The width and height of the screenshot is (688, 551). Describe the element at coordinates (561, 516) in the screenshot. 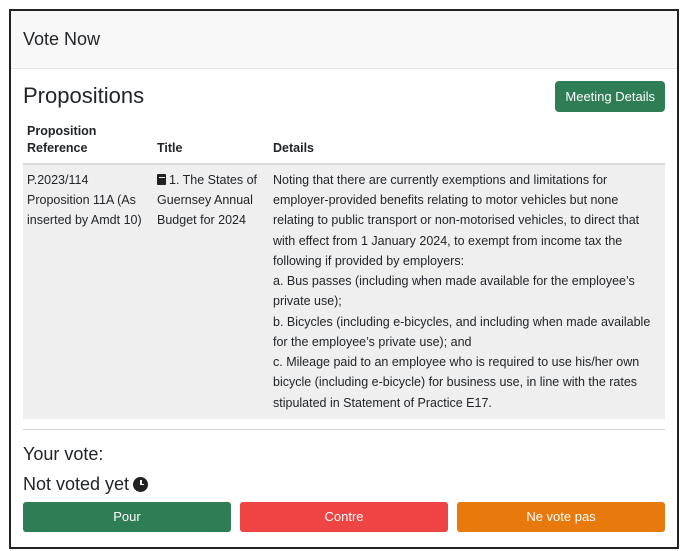

I see `ne-vote-pas-button: Ne vote pas` at that location.